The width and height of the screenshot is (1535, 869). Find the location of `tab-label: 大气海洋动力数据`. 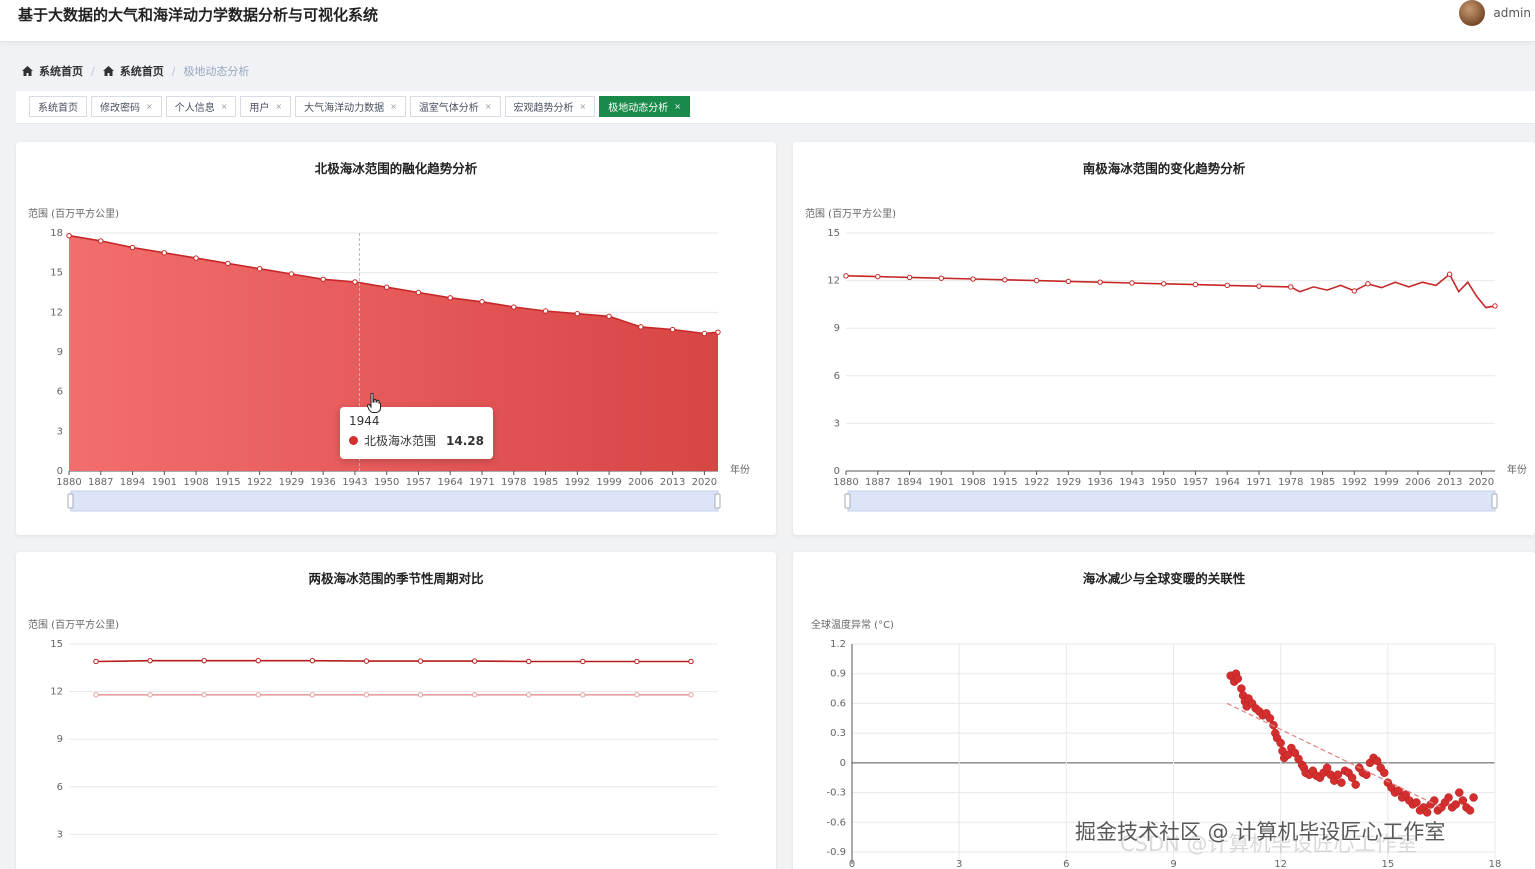

tab-label: 大气海洋动力数据 is located at coordinates (344, 108).